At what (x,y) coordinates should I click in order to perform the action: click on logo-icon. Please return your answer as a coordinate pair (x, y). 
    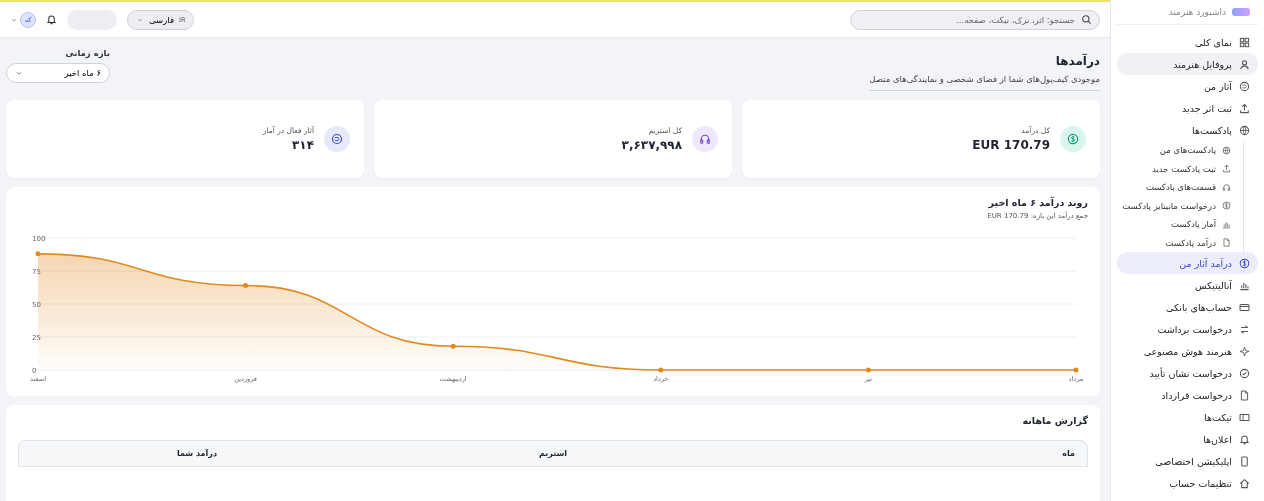
    Looking at the image, I should click on (1241, 12).